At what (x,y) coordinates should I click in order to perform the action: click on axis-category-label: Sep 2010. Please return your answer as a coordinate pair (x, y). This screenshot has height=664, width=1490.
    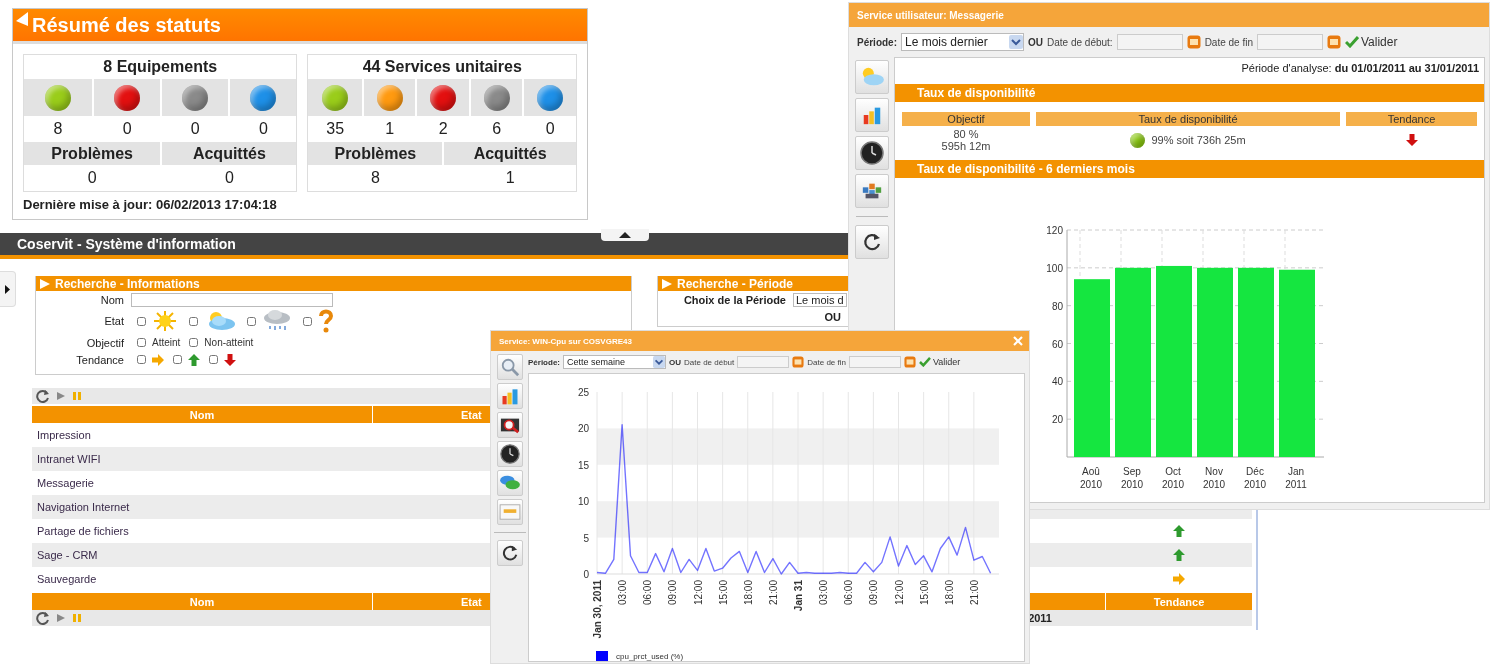
    Looking at the image, I should click on (1132, 478).